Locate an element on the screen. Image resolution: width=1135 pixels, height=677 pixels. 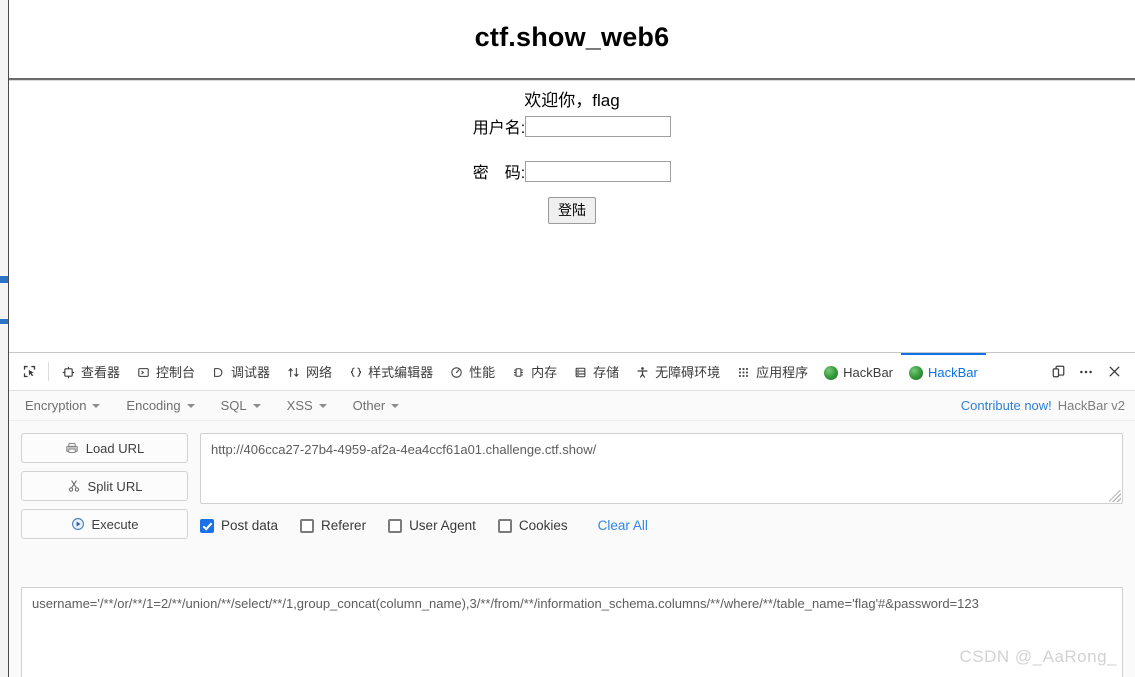
post-data-checkbox is located at coordinates (207, 525).